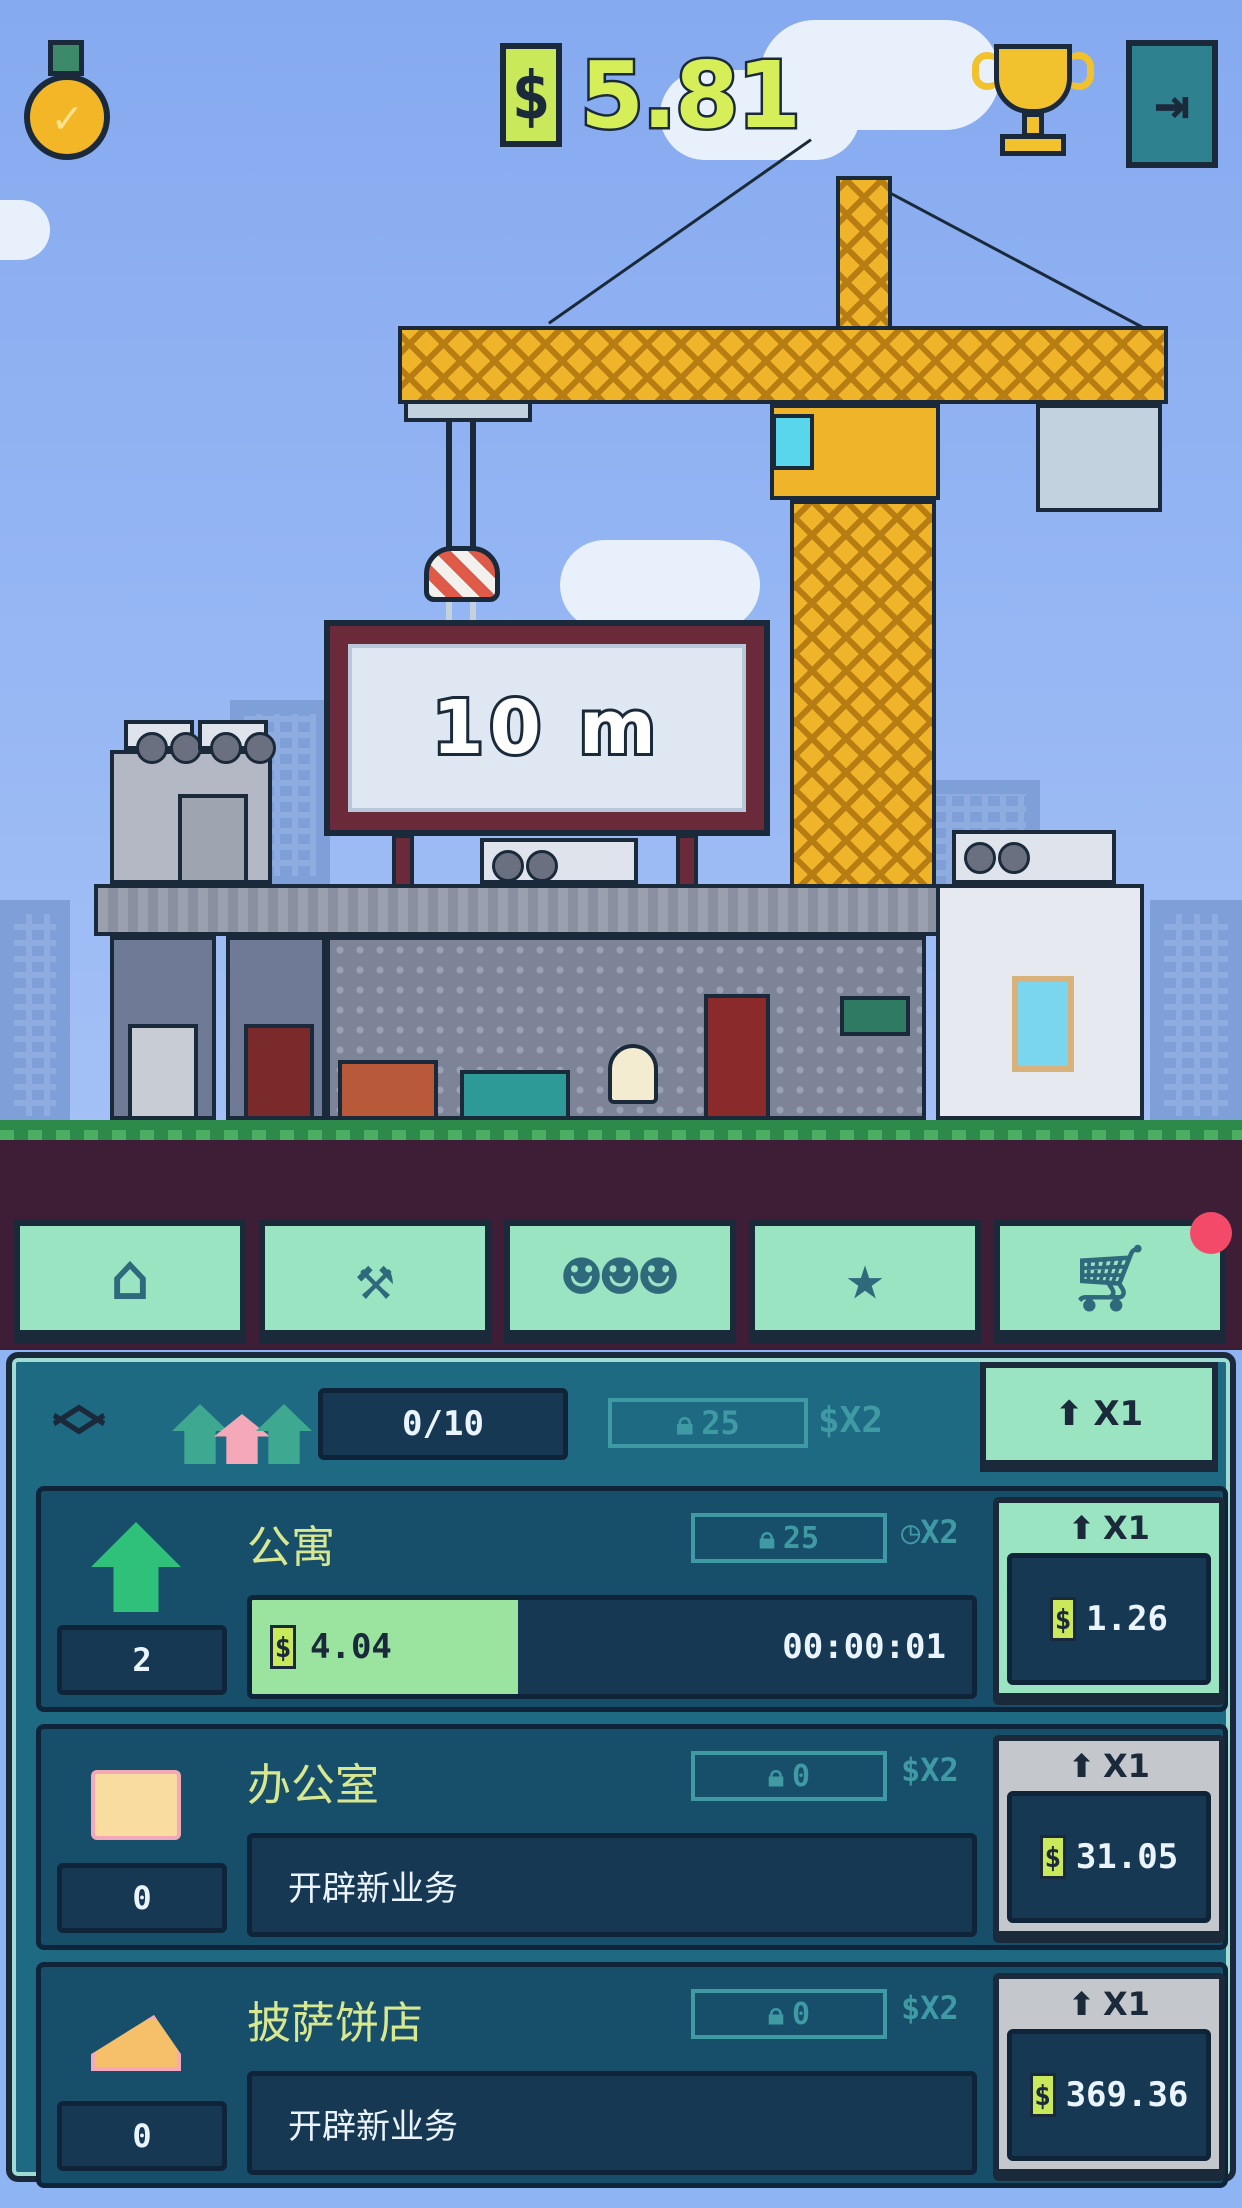 This screenshot has width=1242, height=2208. I want to click on balance-amount: 5.81, so click(691, 95).